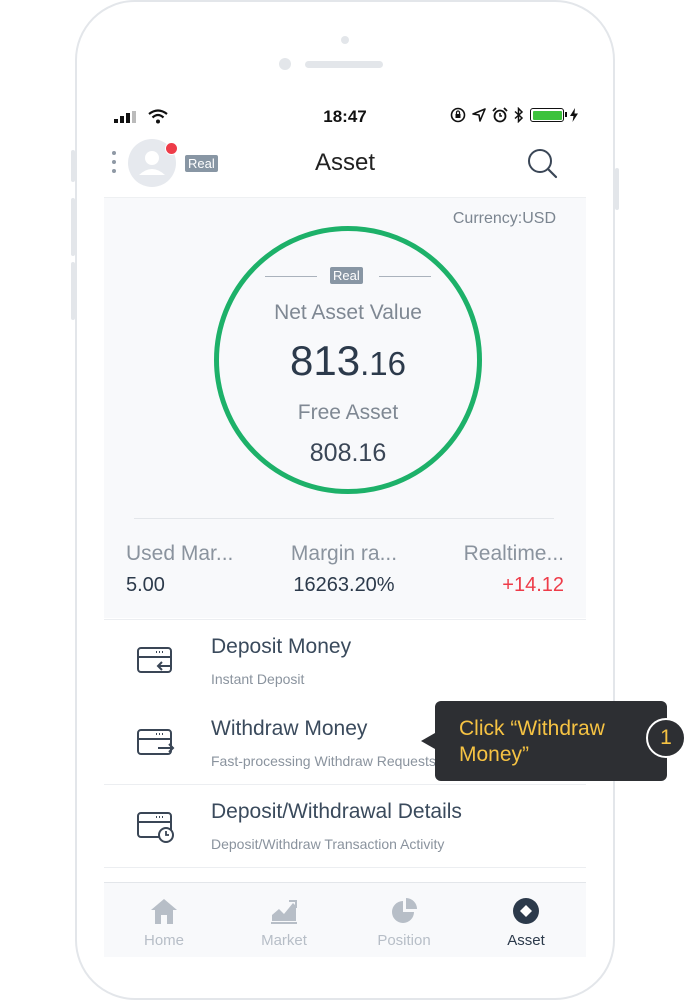 This screenshot has height=1000, width=690. I want to click on battery-icon, so click(548, 115).